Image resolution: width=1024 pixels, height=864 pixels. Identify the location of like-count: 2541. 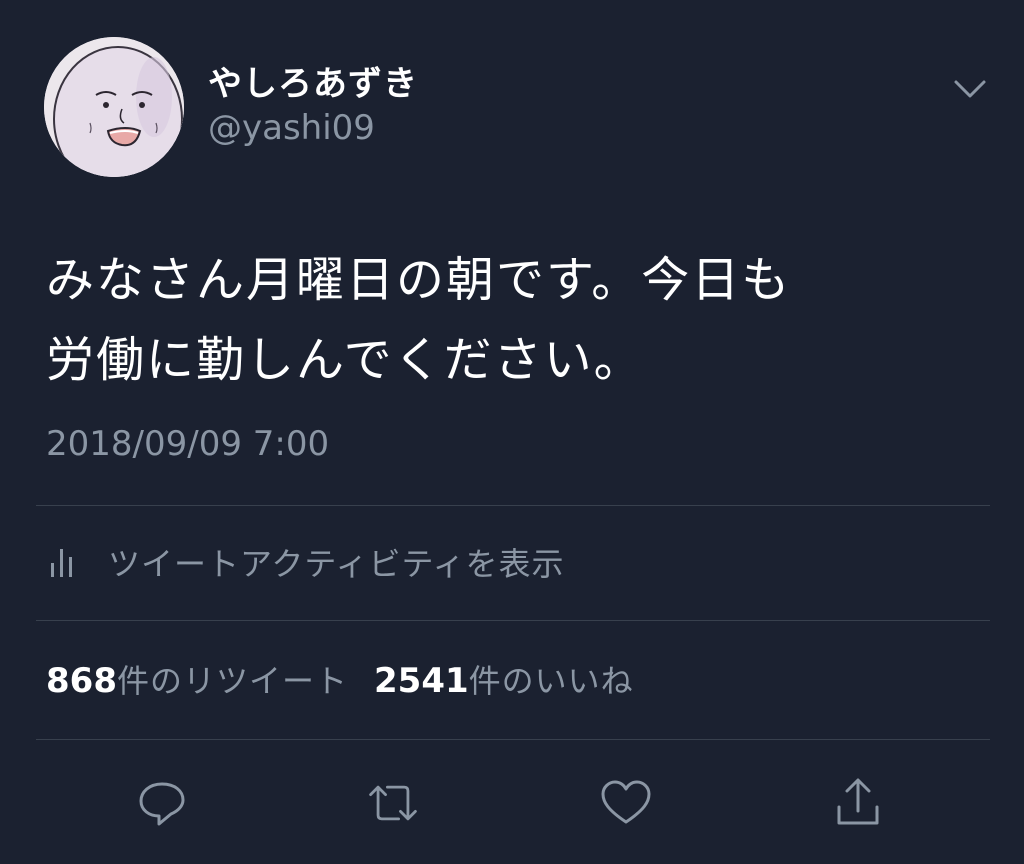
(421, 681).